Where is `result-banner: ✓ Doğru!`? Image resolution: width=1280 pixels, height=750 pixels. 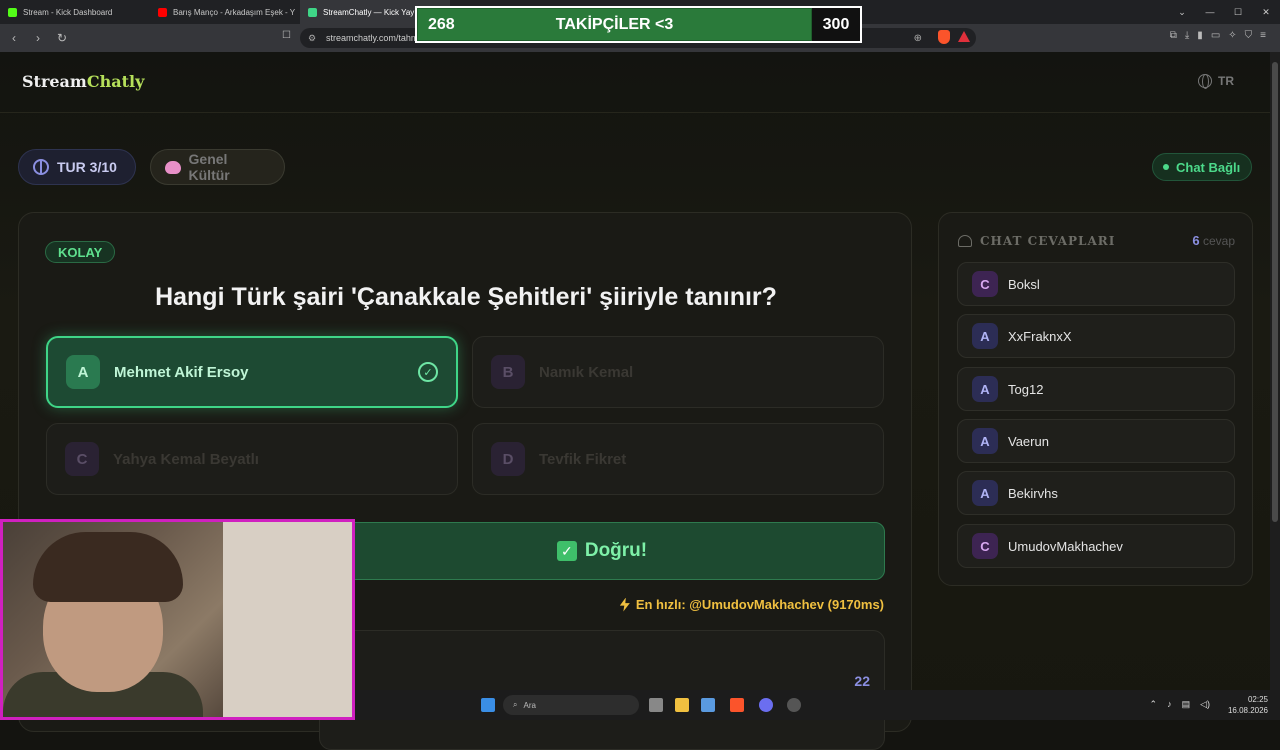
result-banner: ✓ Doğru! is located at coordinates (602, 551).